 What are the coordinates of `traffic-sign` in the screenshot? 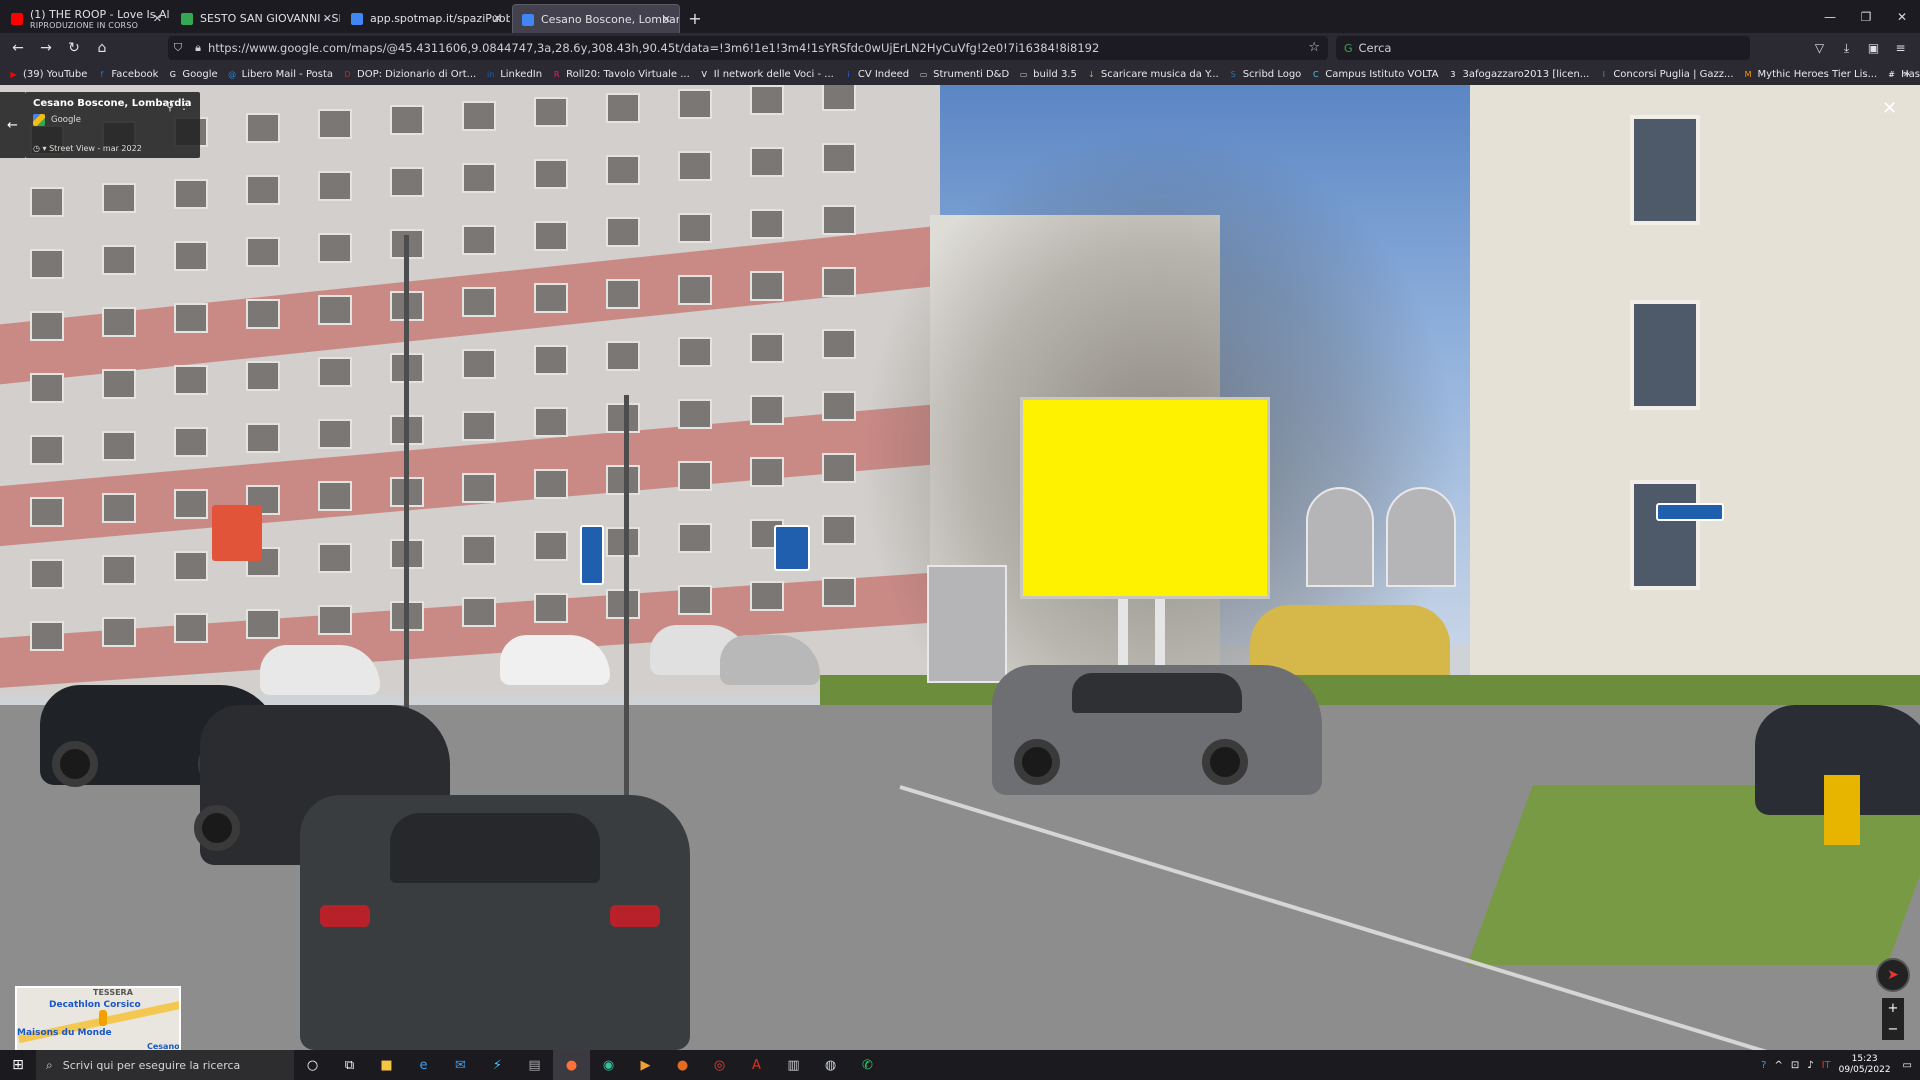 It's located at (592, 555).